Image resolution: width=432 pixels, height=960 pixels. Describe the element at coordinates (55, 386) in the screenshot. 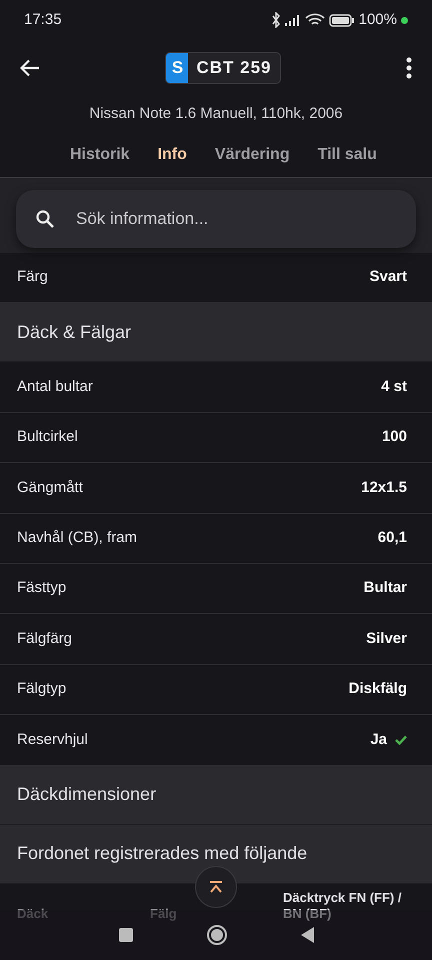

I see `row-label: Antal bultar` at that location.